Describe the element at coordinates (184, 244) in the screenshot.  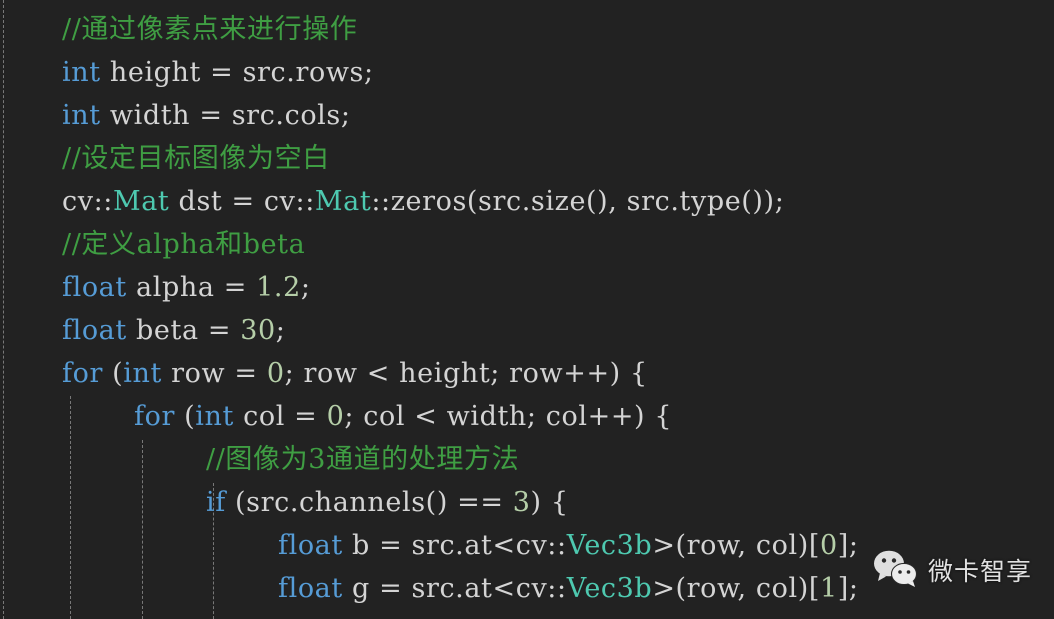
I see `code-token: //定义alpha和beta` at that location.